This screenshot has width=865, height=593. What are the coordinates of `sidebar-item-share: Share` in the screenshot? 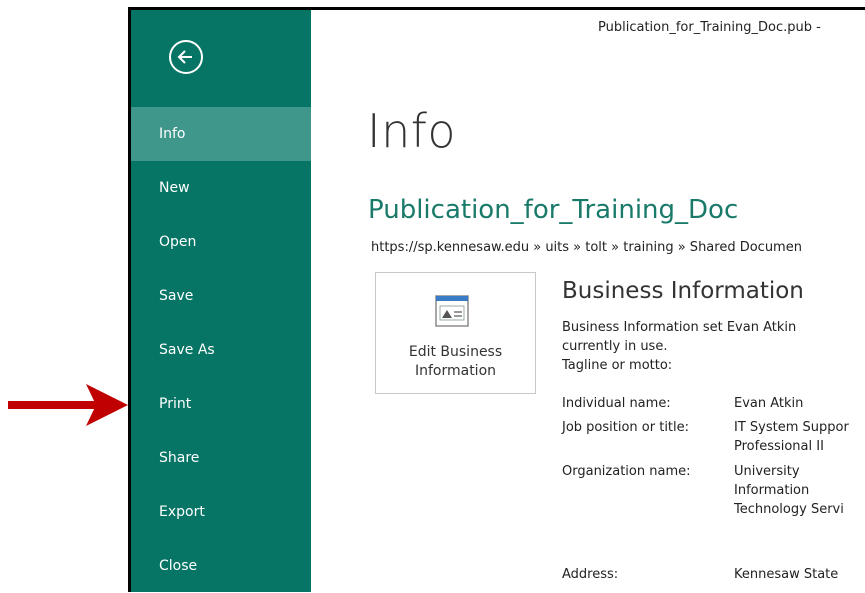 It's located at (221, 458).